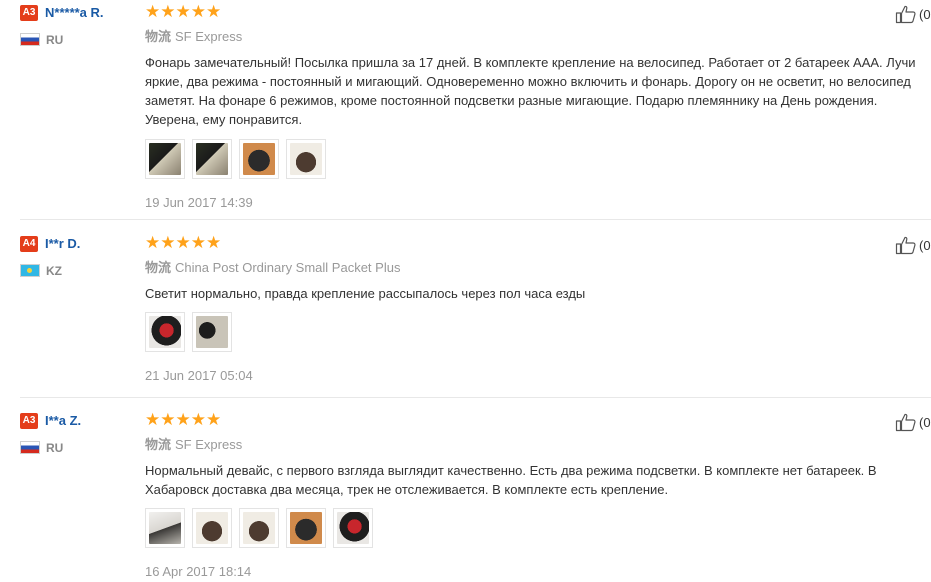 The width and height of the screenshot is (931, 582). Describe the element at coordinates (62, 243) in the screenshot. I see `reviewer-name: I**r D.` at that location.